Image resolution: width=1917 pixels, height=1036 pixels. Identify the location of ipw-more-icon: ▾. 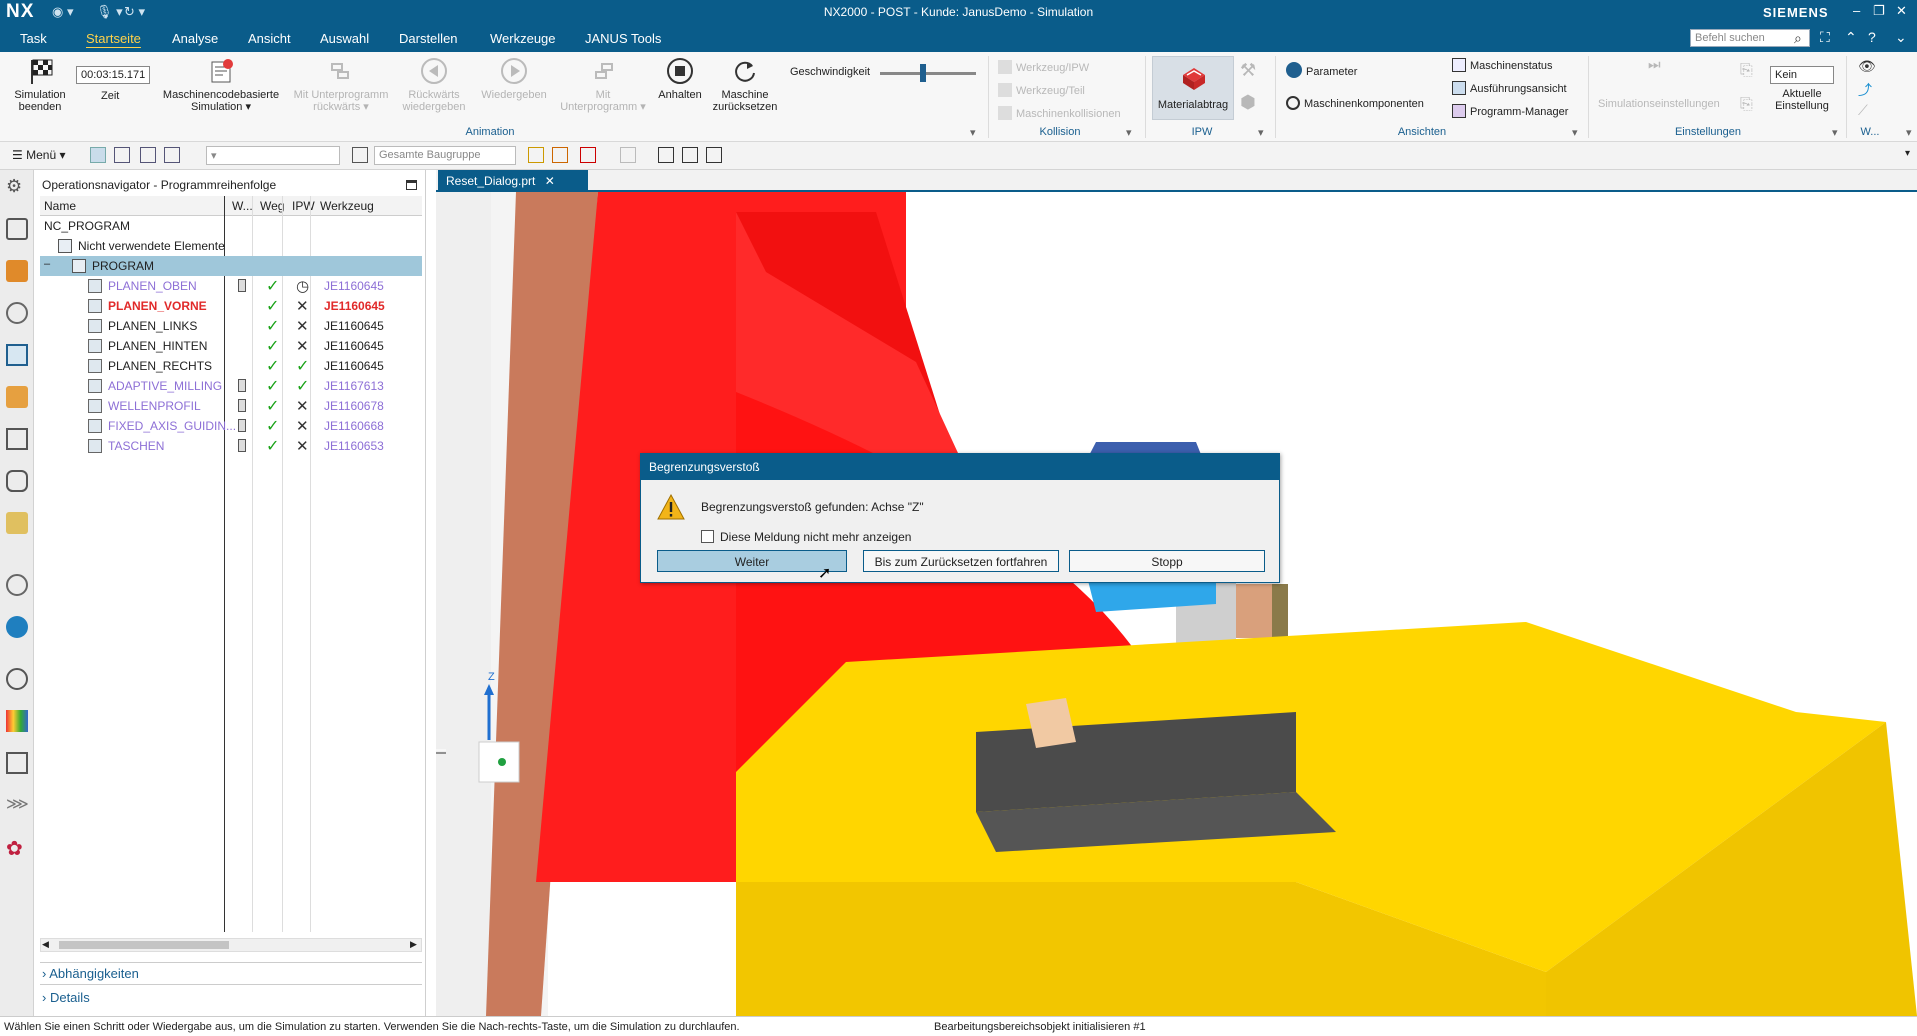
(1261, 132).